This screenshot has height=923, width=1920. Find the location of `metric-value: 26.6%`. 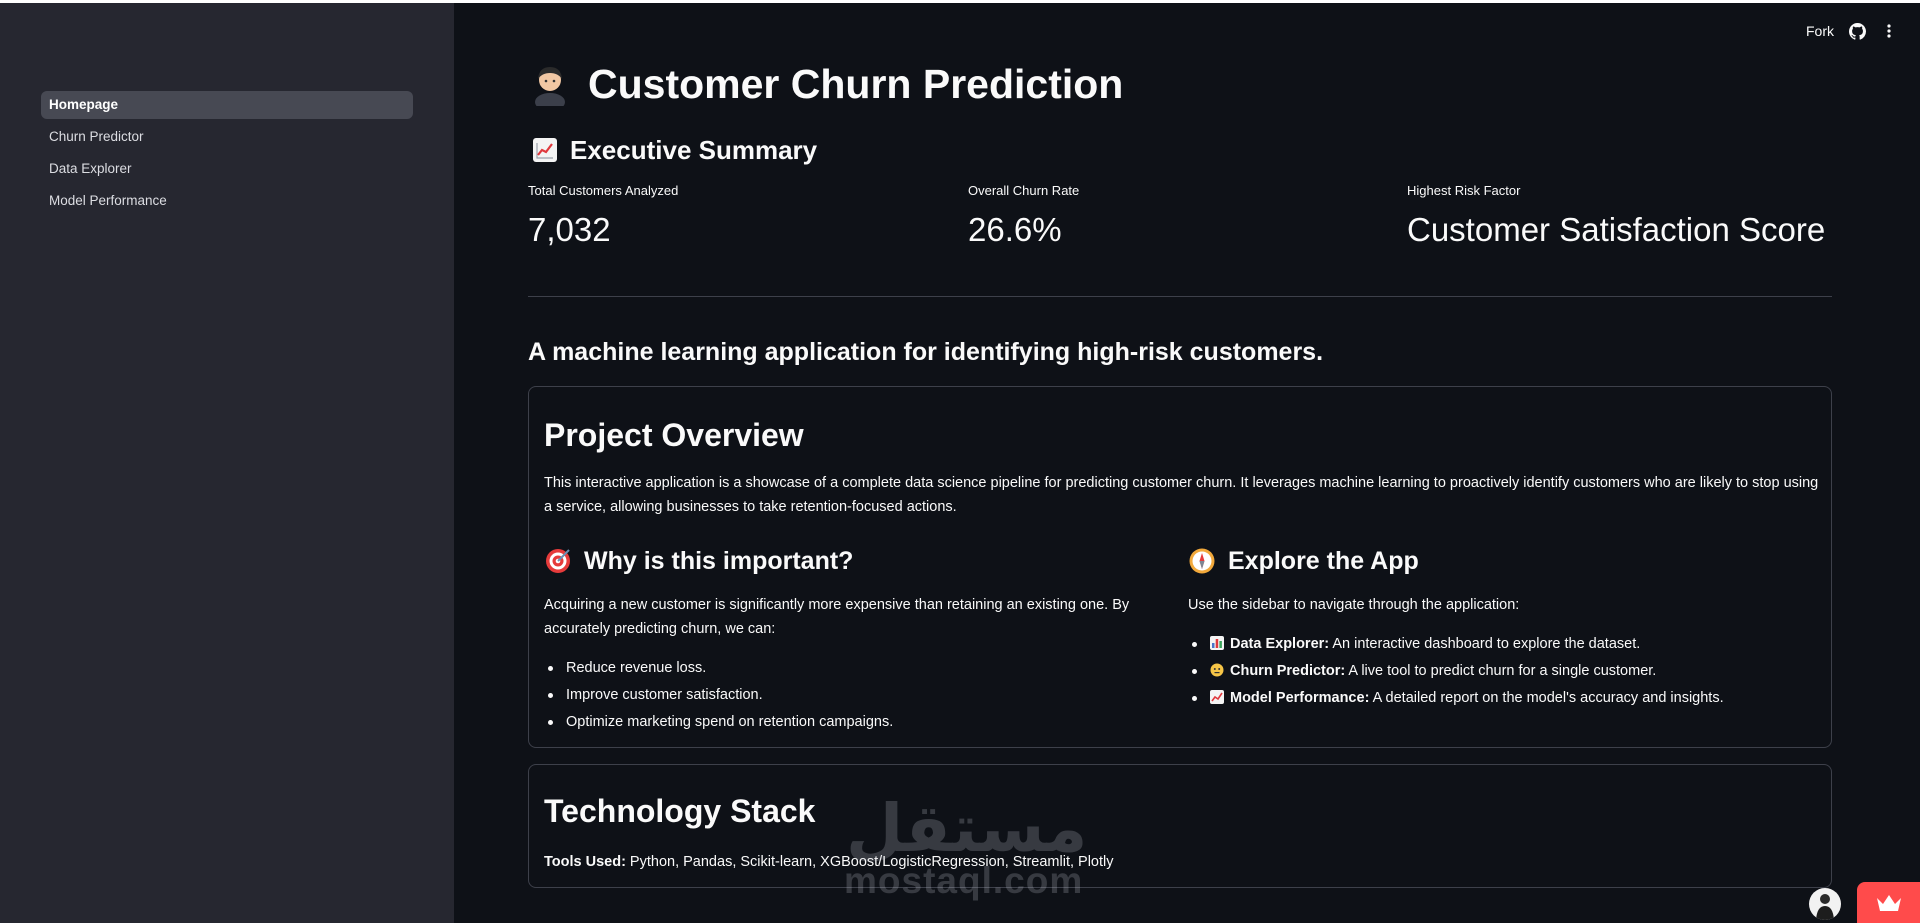

metric-value: 26.6% is located at coordinates (1015, 229).